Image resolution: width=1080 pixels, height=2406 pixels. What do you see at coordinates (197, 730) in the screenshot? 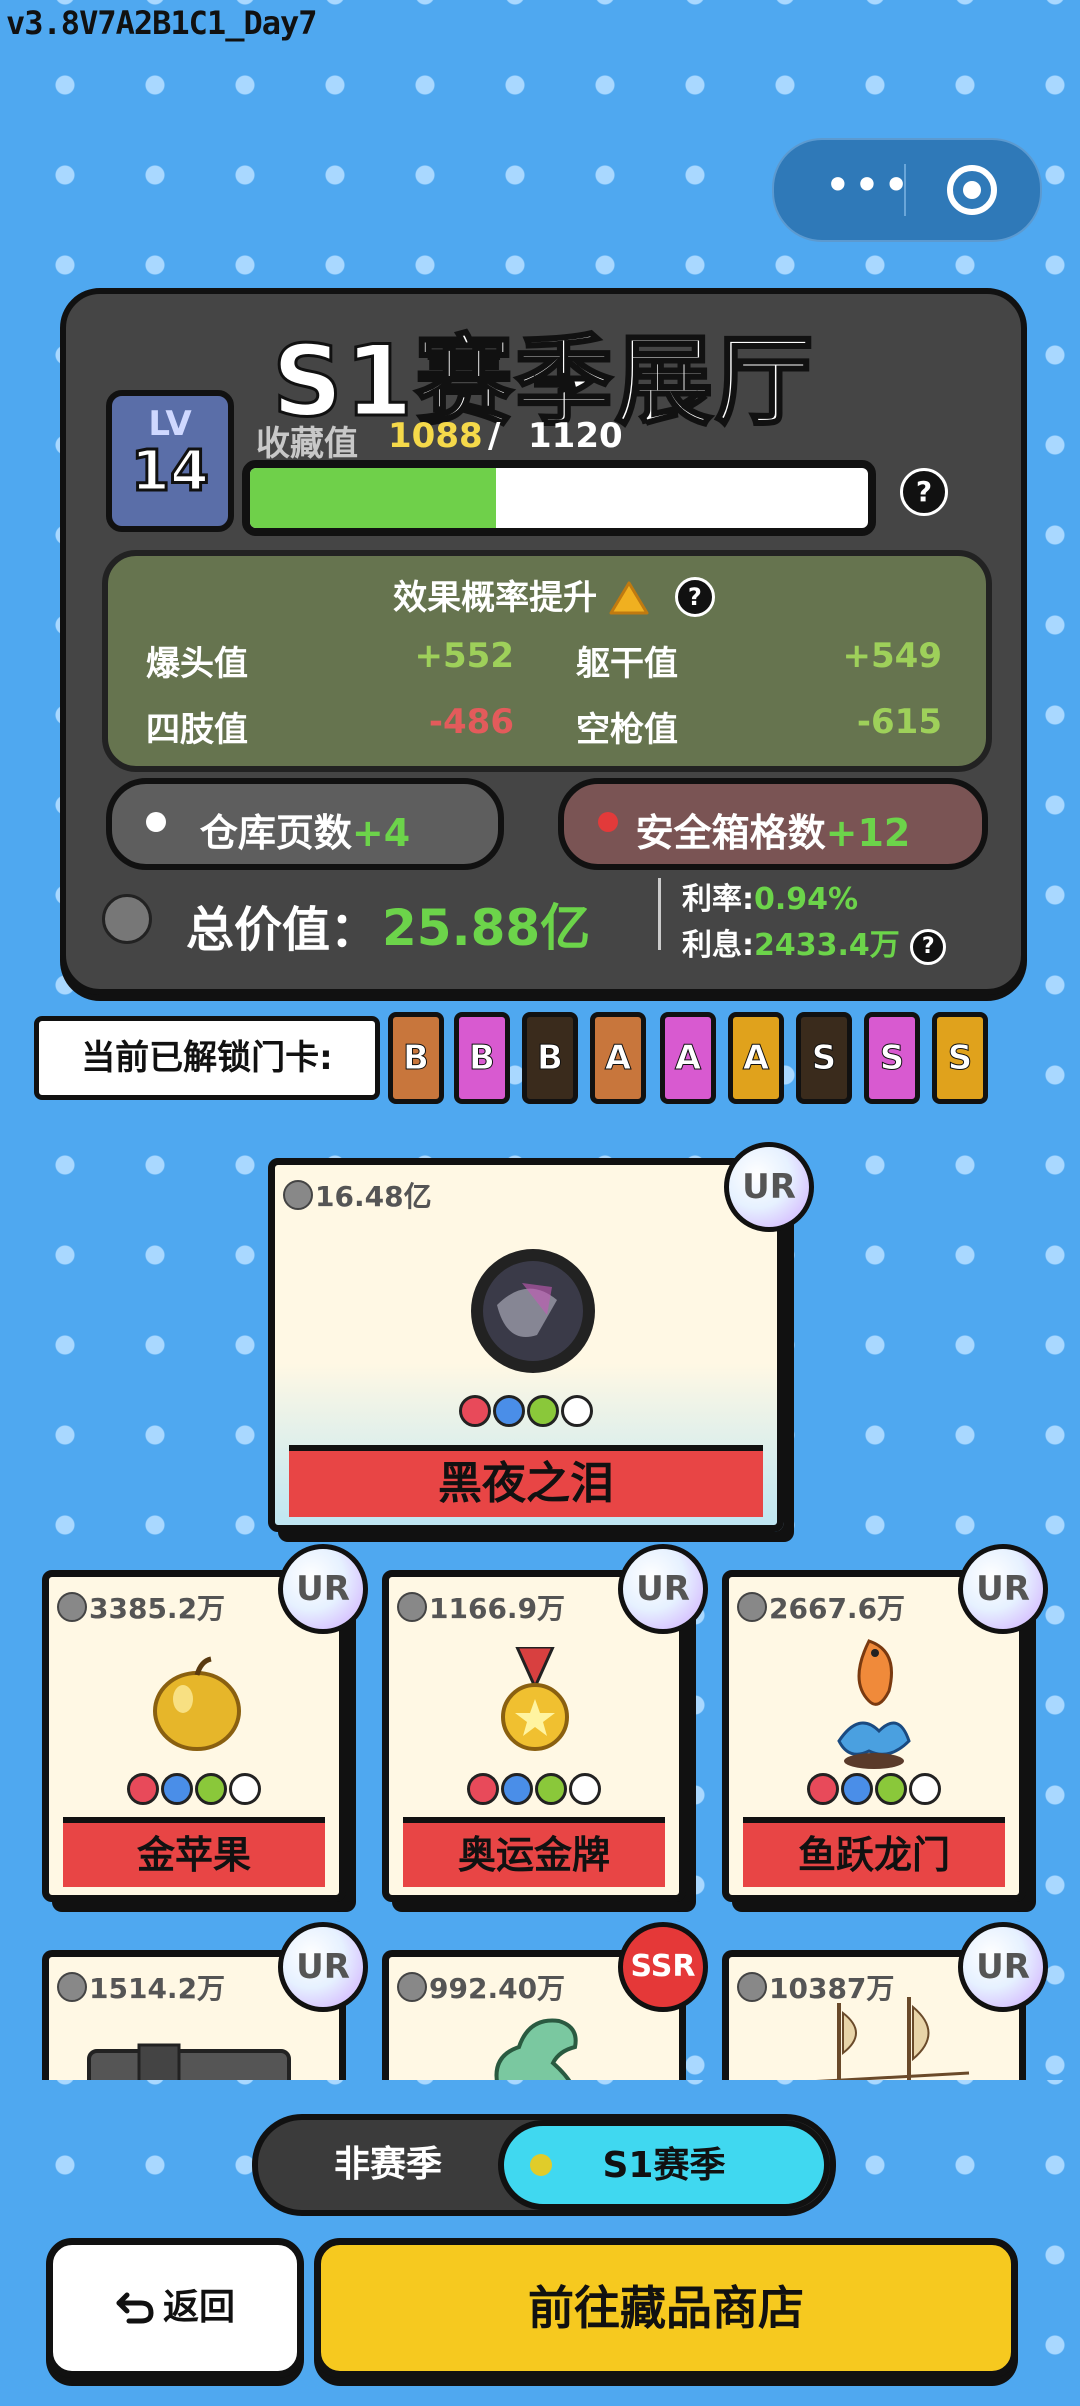
I see `stat-label: 四肢值` at bounding box center [197, 730].